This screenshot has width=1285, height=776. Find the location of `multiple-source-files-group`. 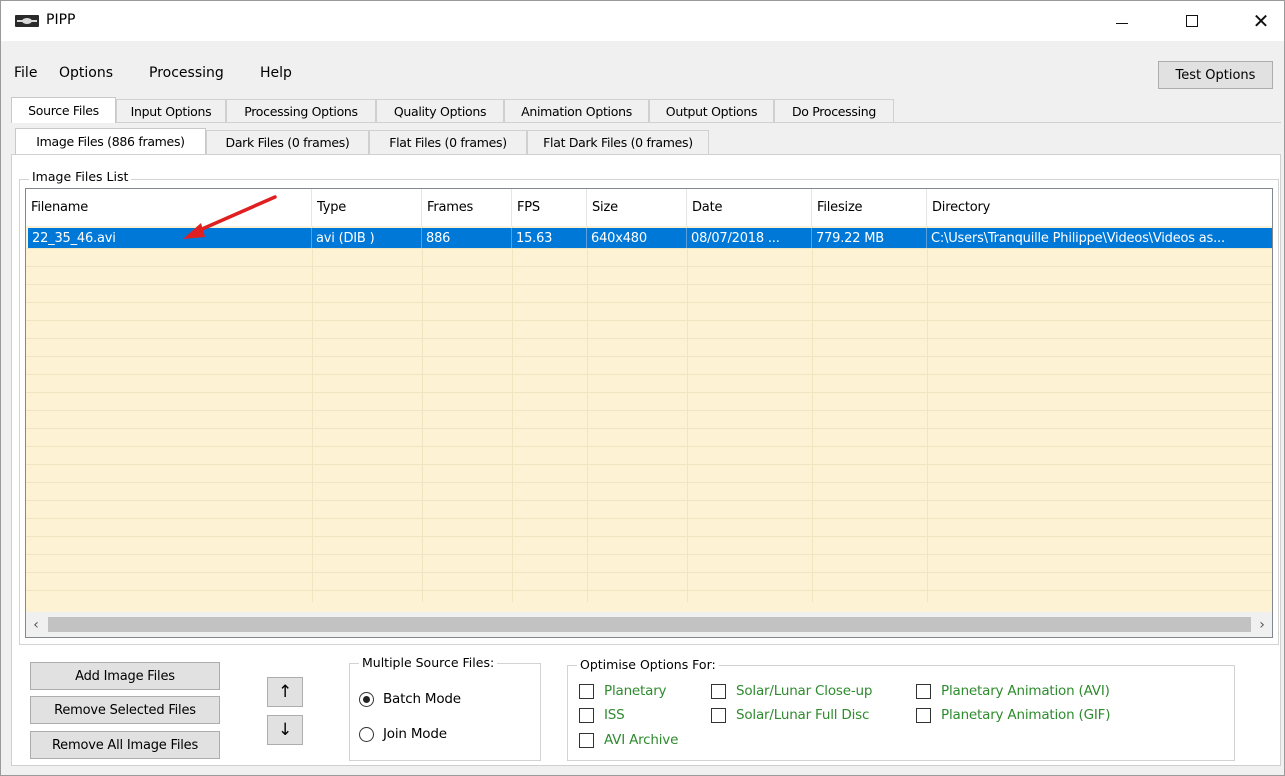

multiple-source-files-group is located at coordinates (445, 712).